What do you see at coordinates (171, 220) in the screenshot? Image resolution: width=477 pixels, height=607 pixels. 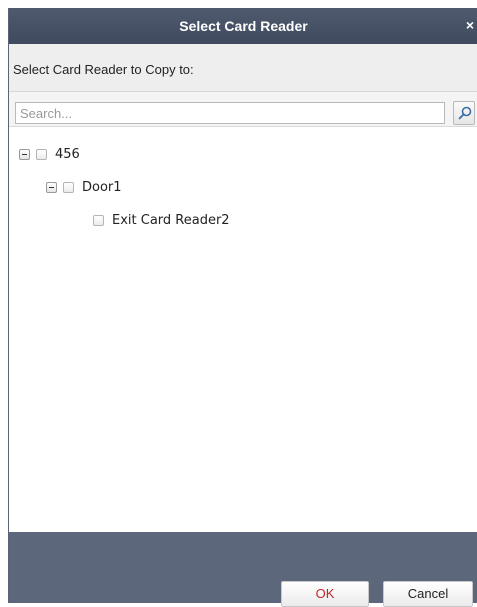 I see `tree-node-label: Exit Card Reader2` at bounding box center [171, 220].